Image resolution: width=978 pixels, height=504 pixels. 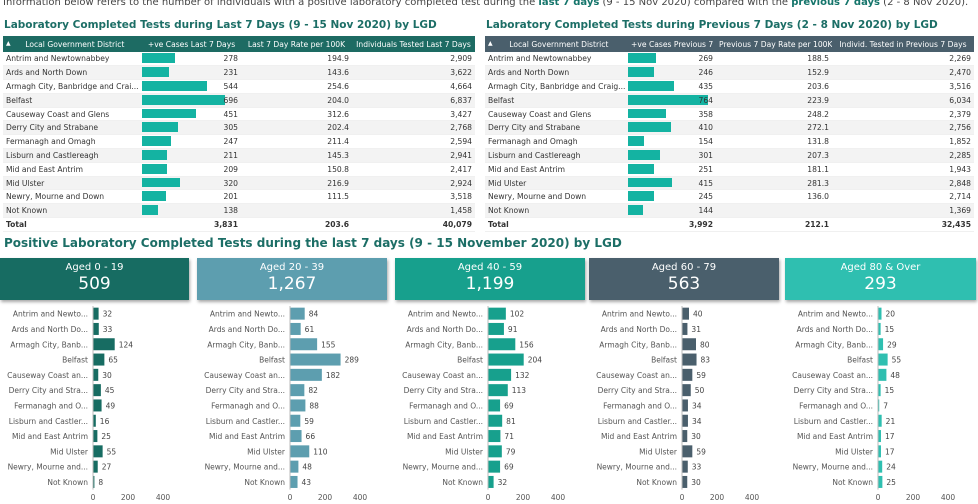 I want to click on table-row: Belfast 696 204.0 6,837, so click(x=239, y=100).